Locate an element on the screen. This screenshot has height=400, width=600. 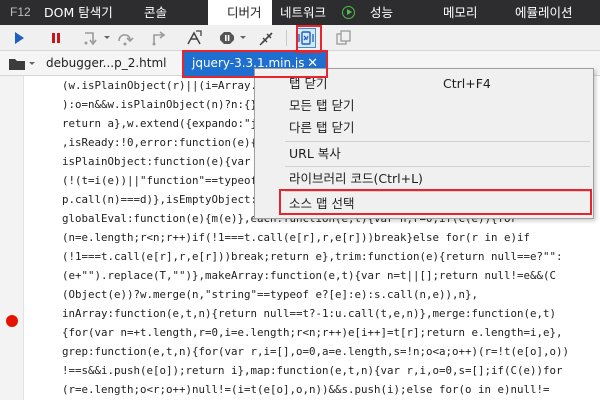
tab-console: 콘솔 is located at coordinates (155, 12).